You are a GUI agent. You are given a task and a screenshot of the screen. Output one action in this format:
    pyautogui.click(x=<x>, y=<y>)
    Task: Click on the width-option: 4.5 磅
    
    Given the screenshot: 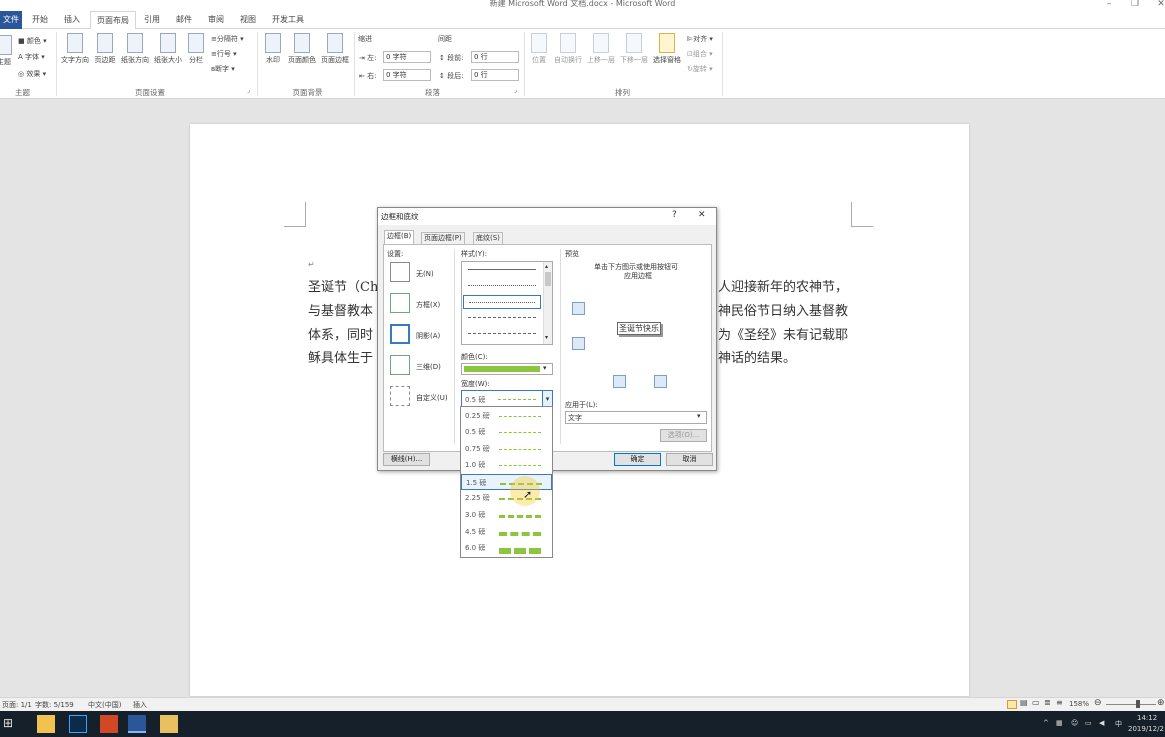 What is the action you would take?
    pyautogui.click(x=506, y=532)
    